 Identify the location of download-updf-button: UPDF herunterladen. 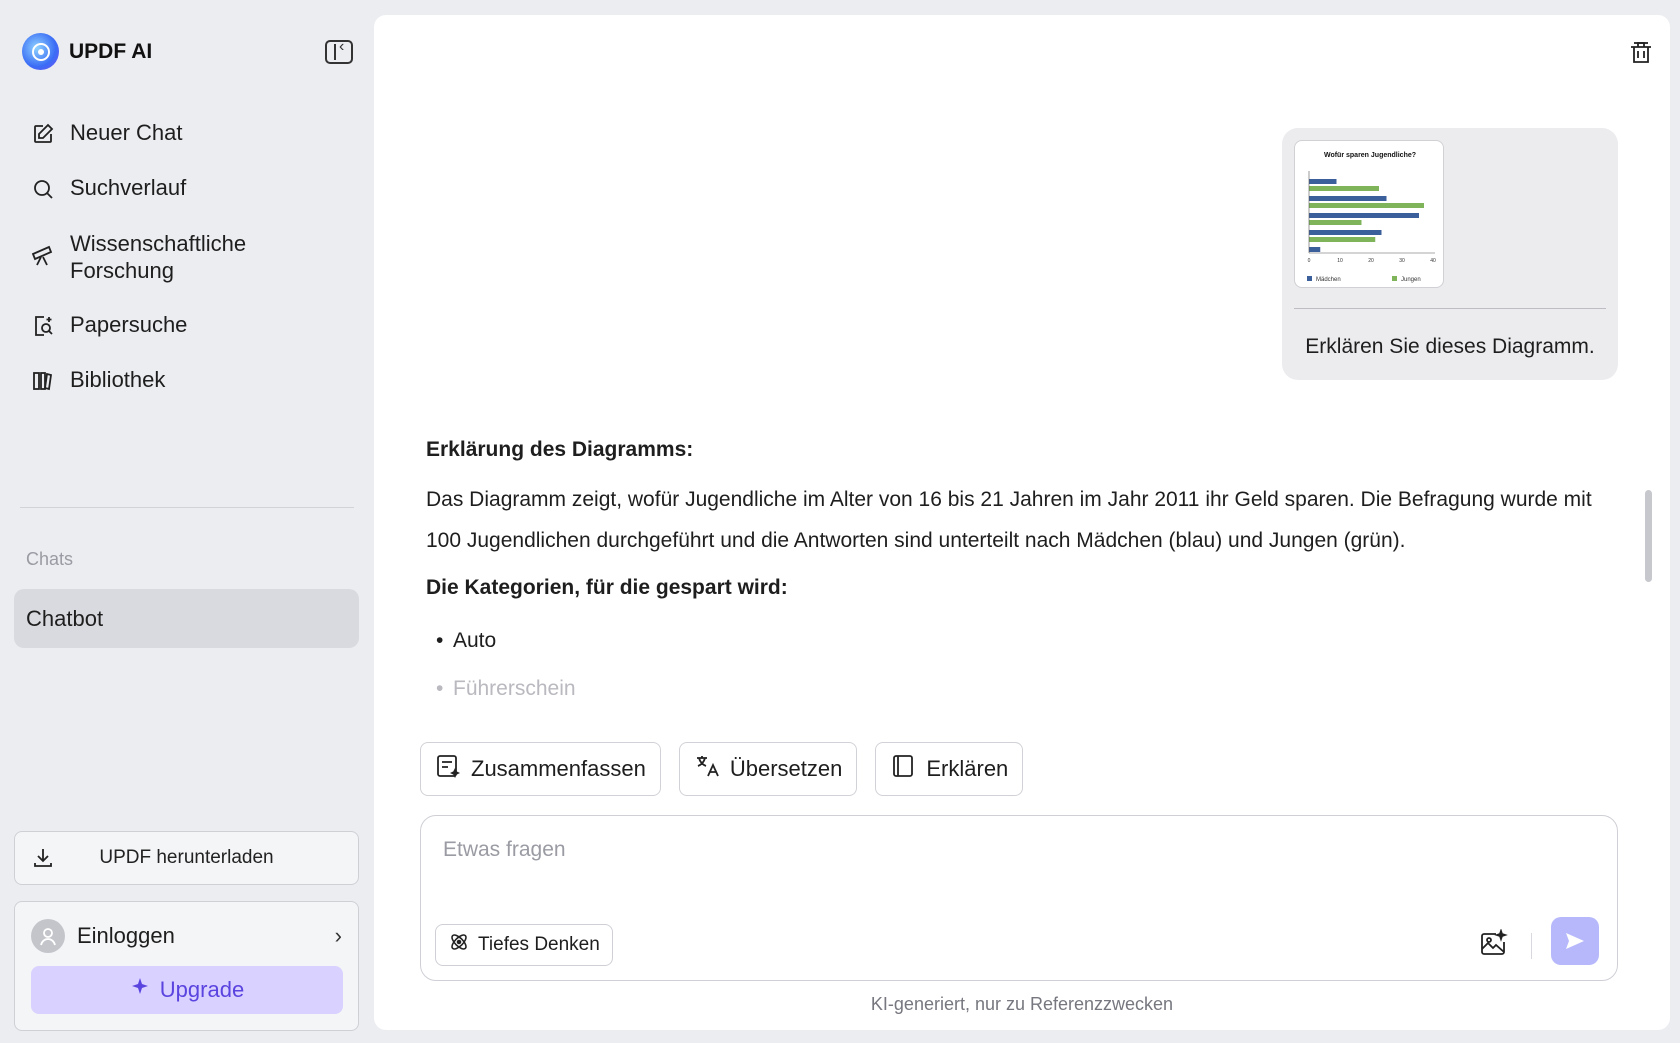
(186, 858).